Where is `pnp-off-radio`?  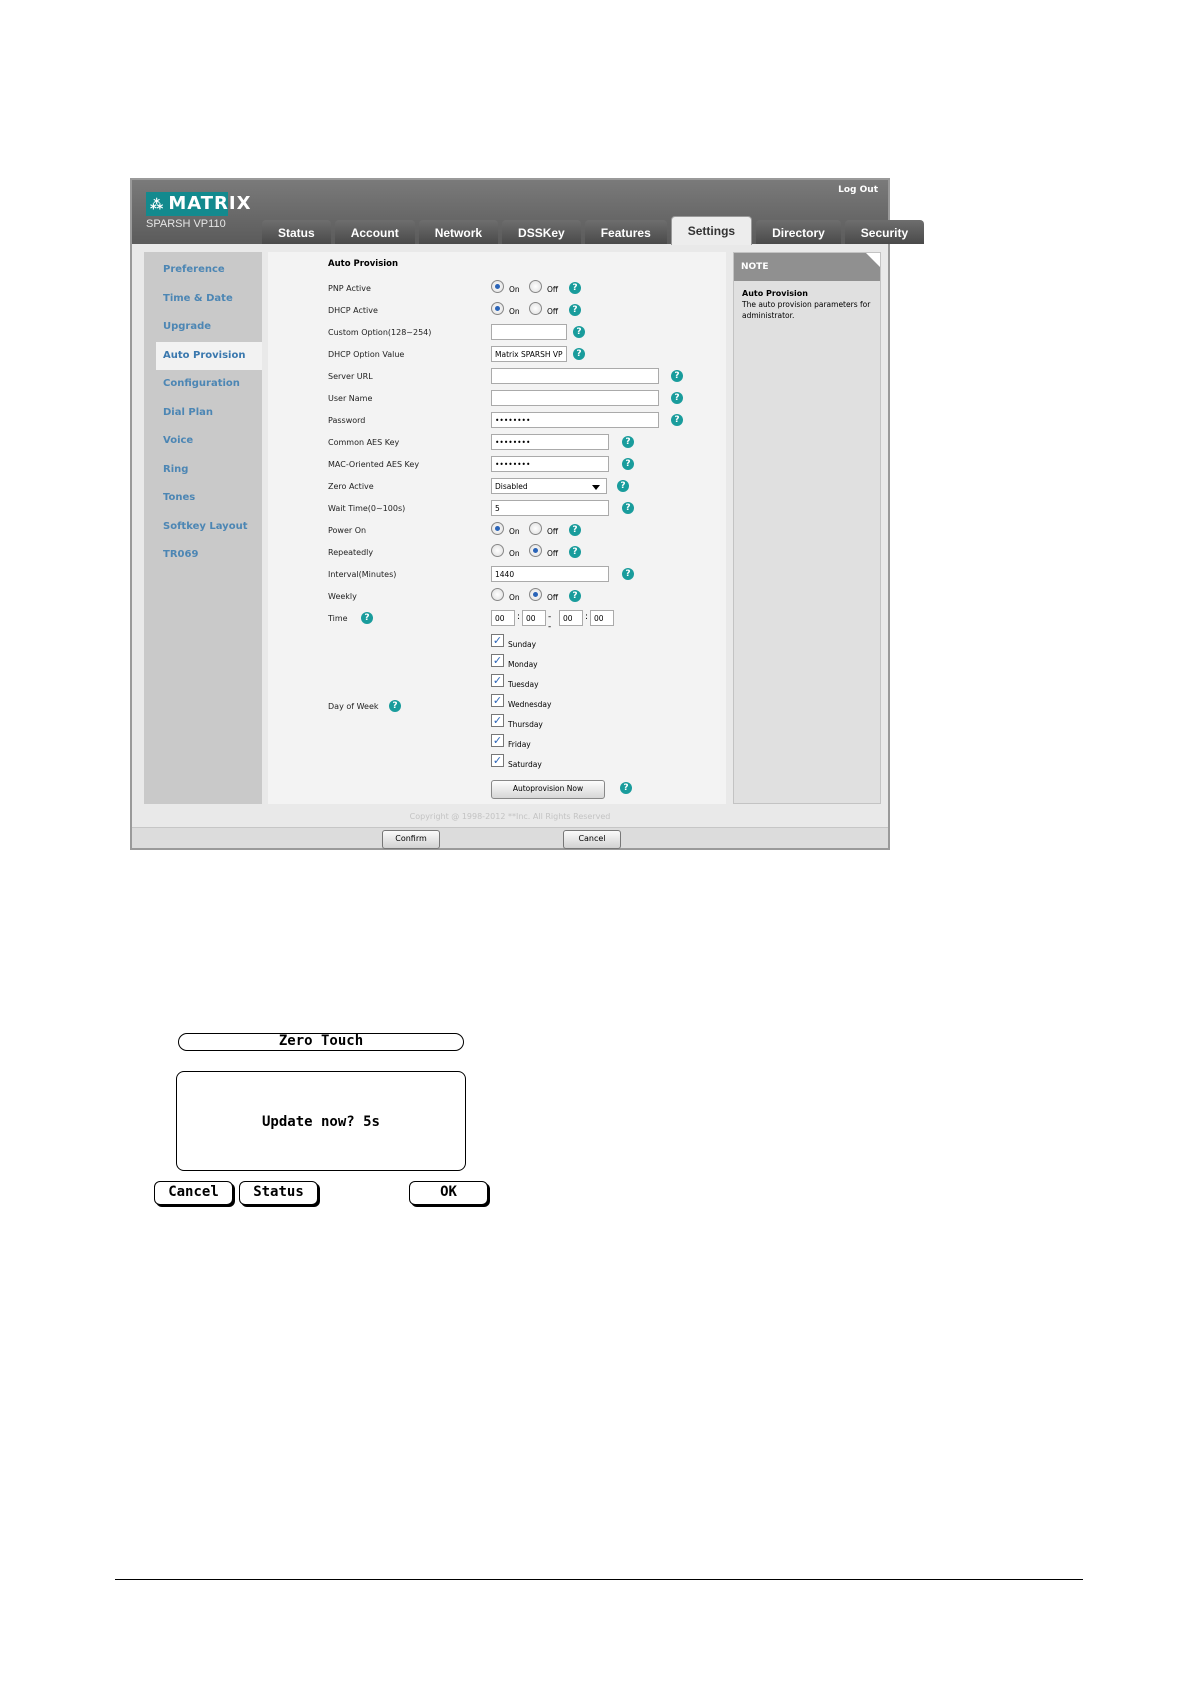 pnp-off-radio is located at coordinates (535, 286).